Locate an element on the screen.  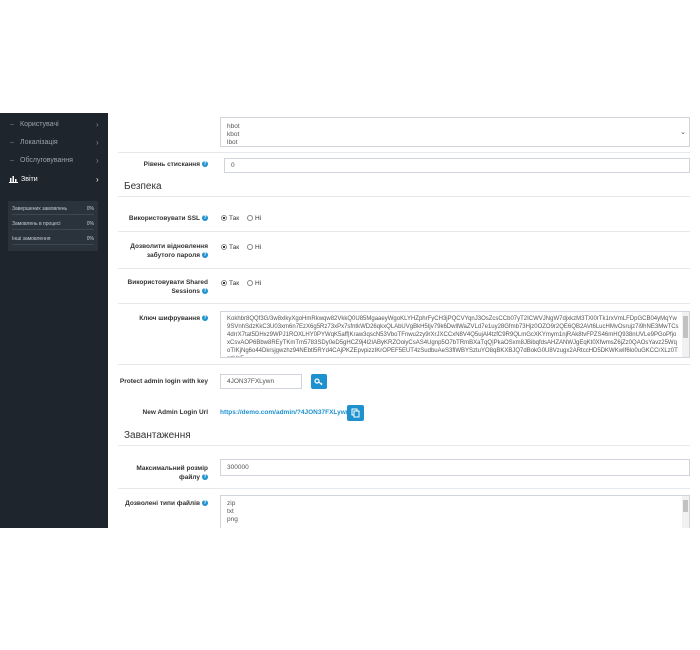
new-admin-url-label: New Admin Login Url is located at coordinates (175, 412).